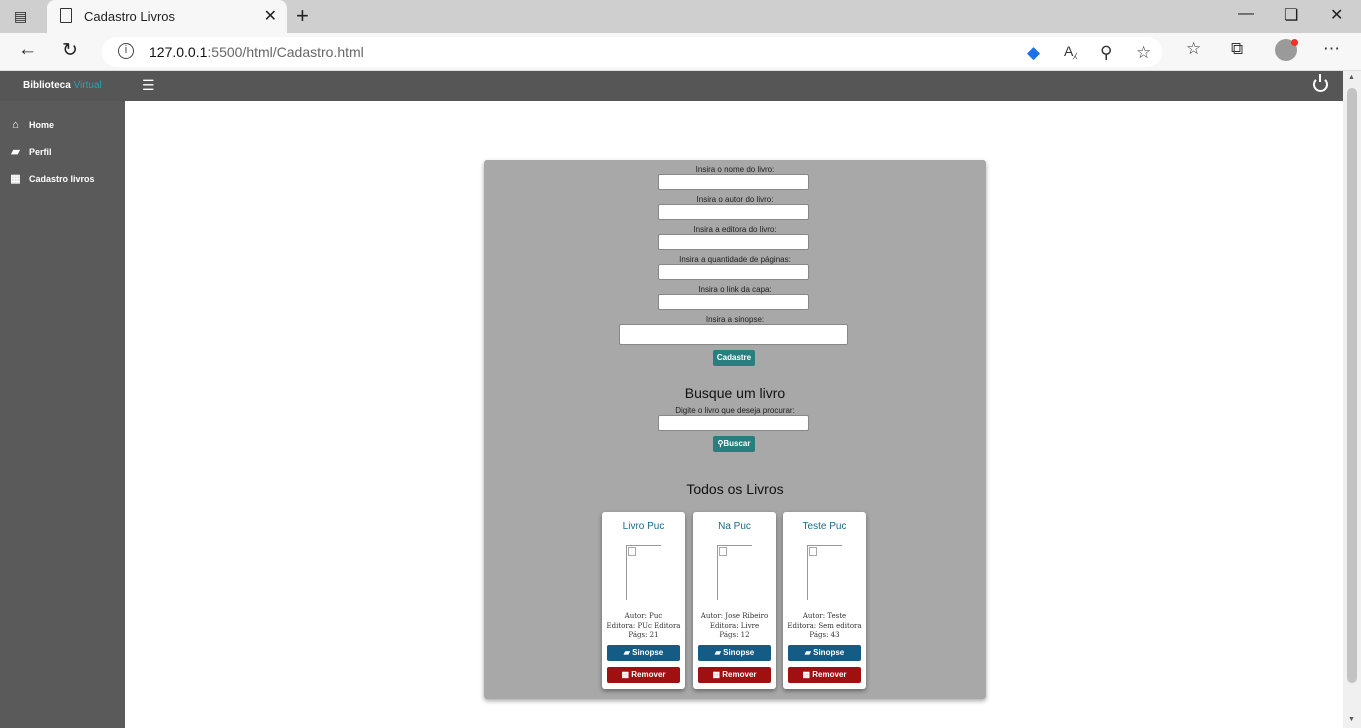 The height and width of the screenshot is (728, 1361). Describe the element at coordinates (1352, 385) in the screenshot. I see `scroll-thumb` at that location.